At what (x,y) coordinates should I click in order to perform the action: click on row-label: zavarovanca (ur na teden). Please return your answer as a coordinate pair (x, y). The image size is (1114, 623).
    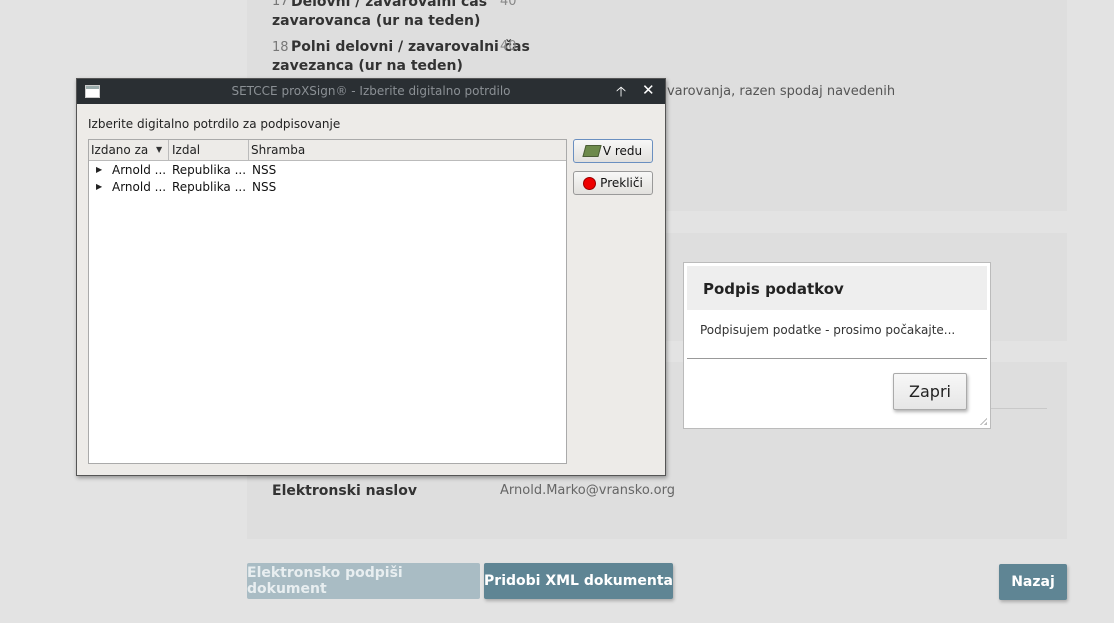
    Looking at the image, I should click on (376, 21).